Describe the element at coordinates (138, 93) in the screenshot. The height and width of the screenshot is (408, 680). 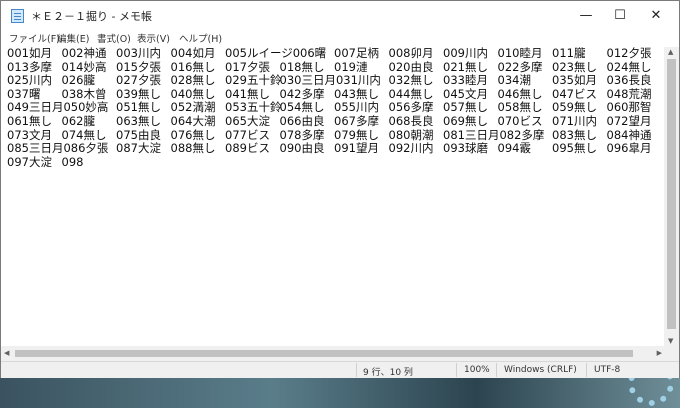
I see `text-cell: 039無し` at that location.